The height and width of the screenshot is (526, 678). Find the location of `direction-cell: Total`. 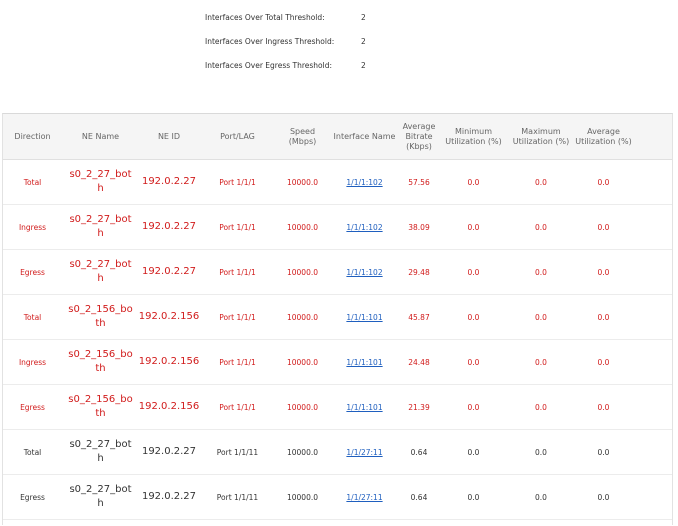

direction-cell: Total is located at coordinates (32, 317).